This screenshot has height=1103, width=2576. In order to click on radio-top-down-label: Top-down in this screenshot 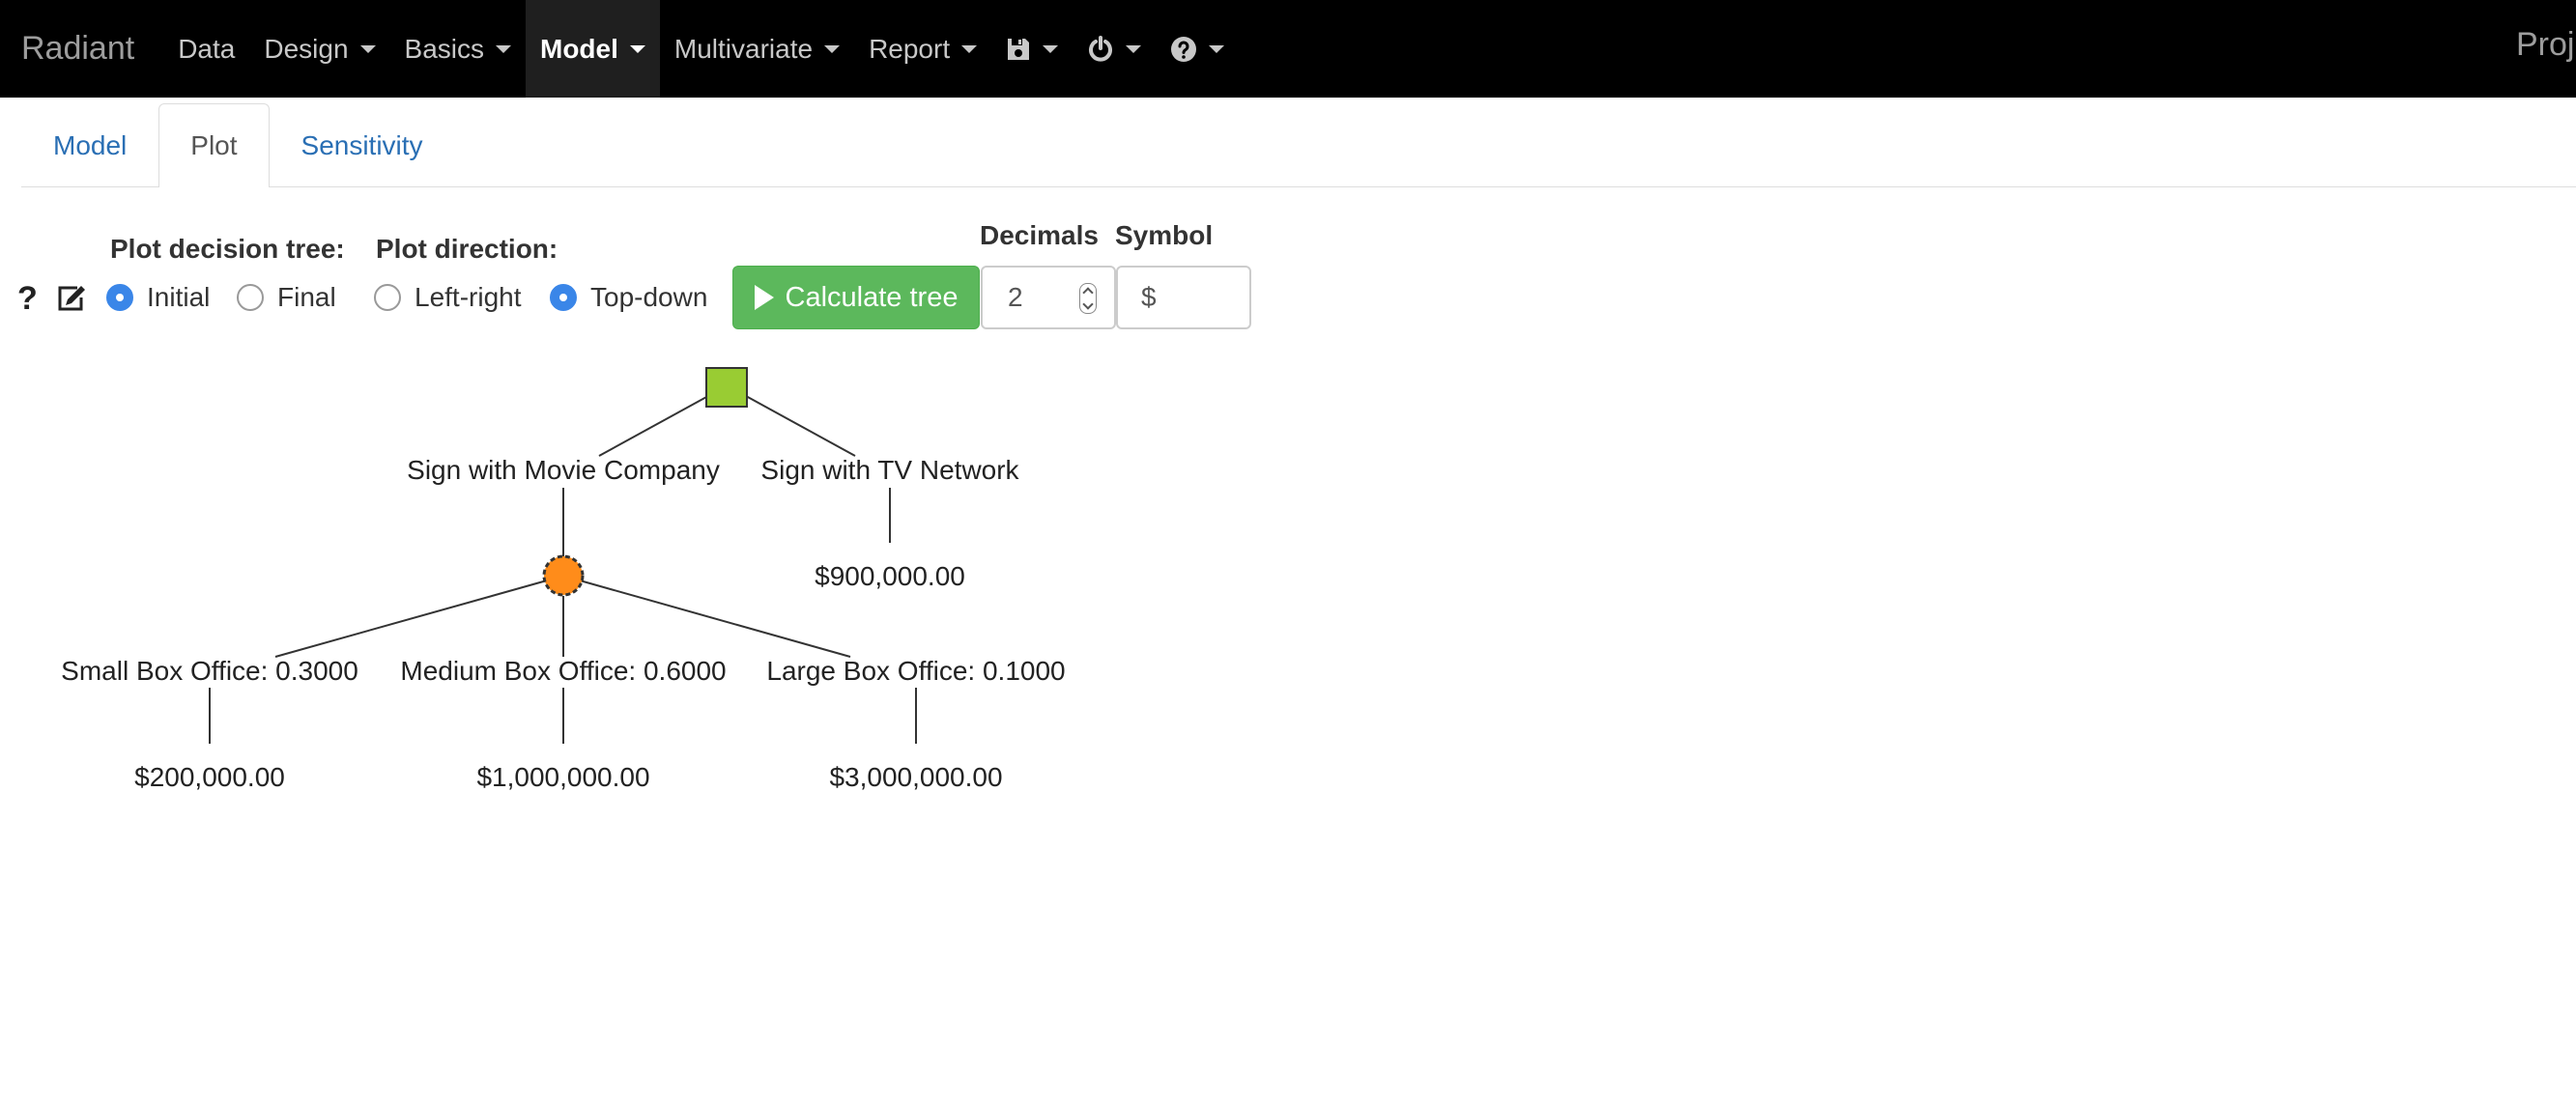, I will do `click(649, 297)`.